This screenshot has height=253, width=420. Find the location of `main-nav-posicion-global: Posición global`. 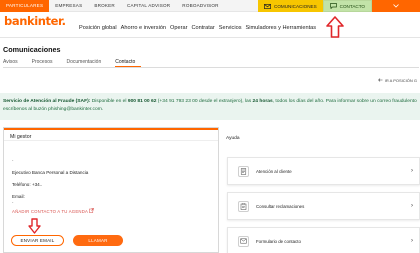

main-nav-posicion-global: Posición global is located at coordinates (98, 28).